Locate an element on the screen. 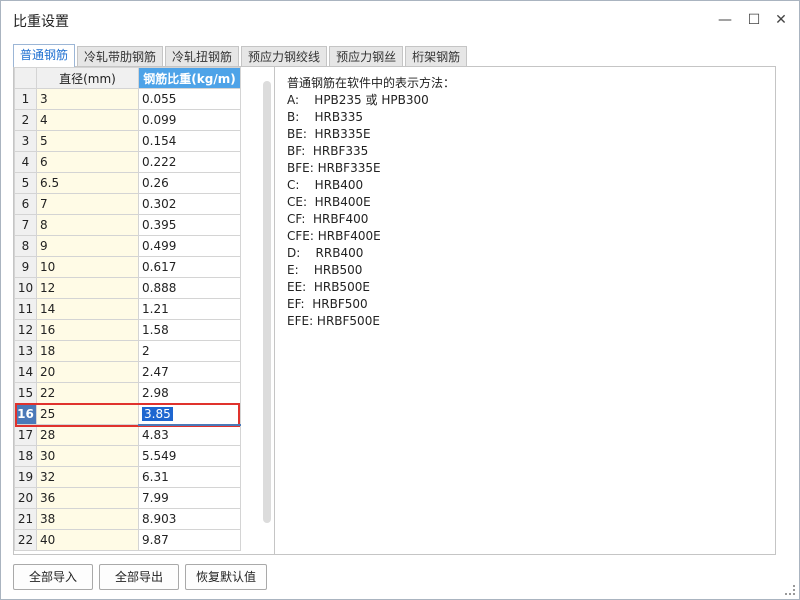 This screenshot has height=600, width=800. tab-prestressed-strand: 预应力钢绞线 is located at coordinates (284, 56).